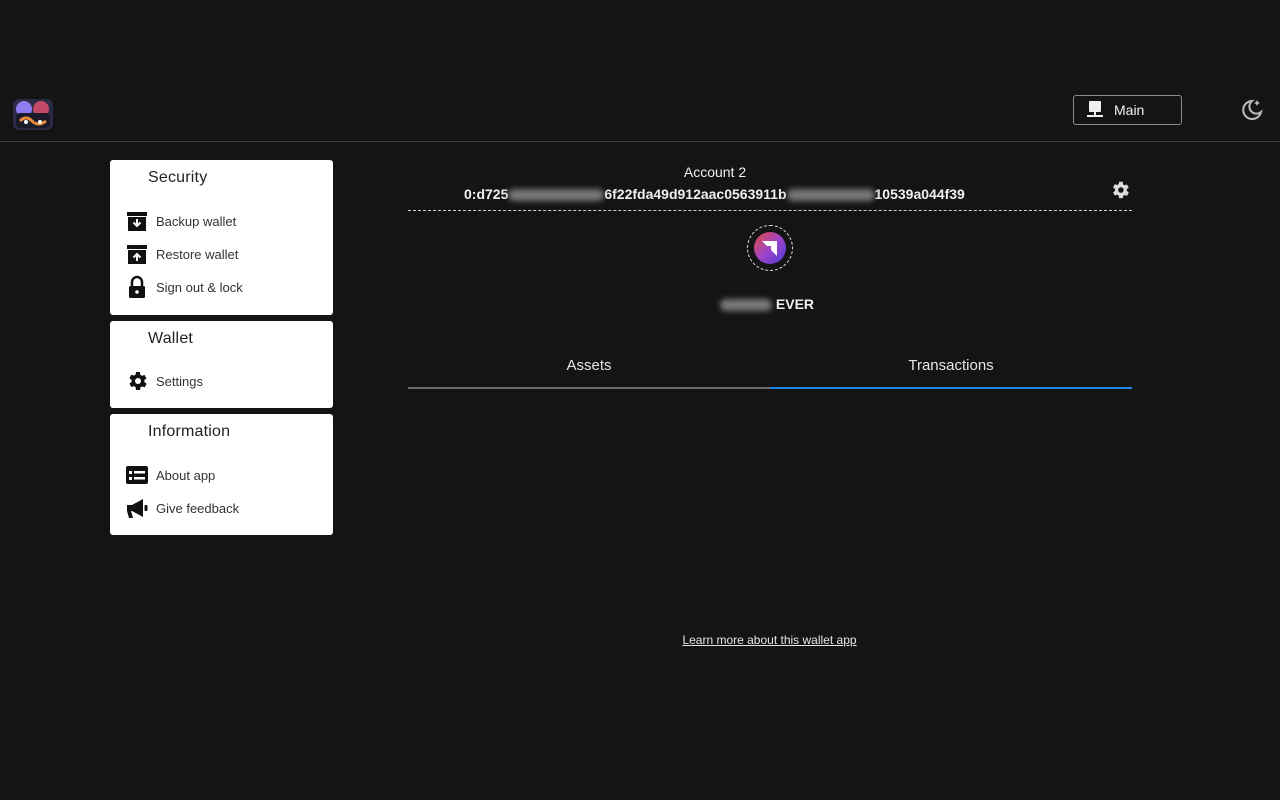 Image resolution: width=1280 pixels, height=800 pixels. Describe the element at coordinates (179, 381) in the screenshot. I see `settings-label: Settings` at that location.